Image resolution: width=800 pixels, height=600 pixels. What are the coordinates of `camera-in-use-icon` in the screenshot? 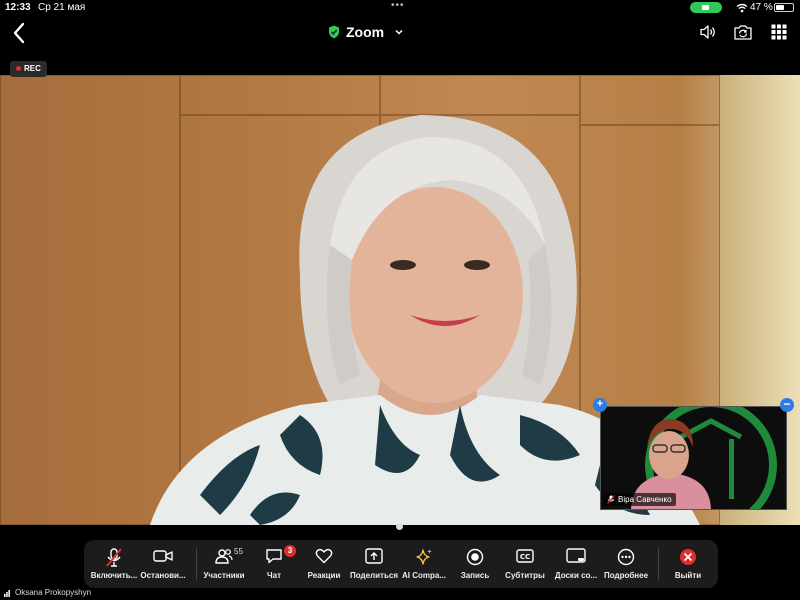 It's located at (706, 7).